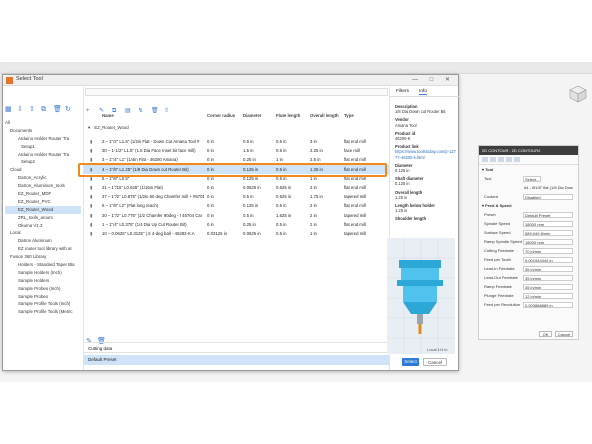 This screenshot has width=592, height=444. What do you see at coordinates (528, 169) in the screenshot?
I see `tool-section-header: ▾ Tool` at bounding box center [528, 169].